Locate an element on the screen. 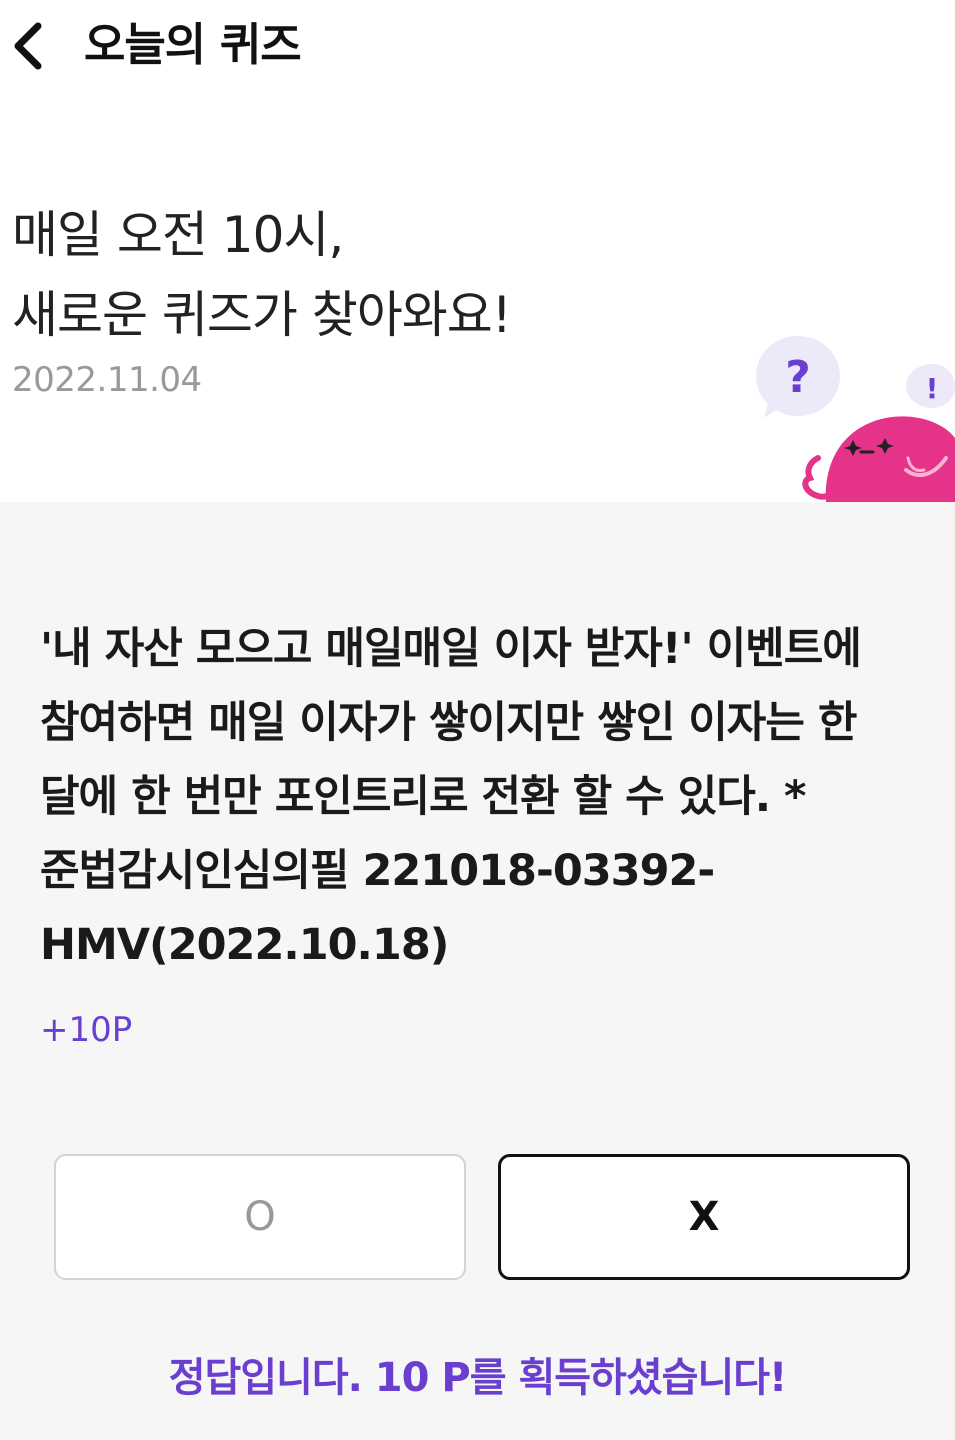 This screenshot has height=1440, width=955. banner-headline-line1: 매일 오전 10시, is located at coordinates (178, 235).